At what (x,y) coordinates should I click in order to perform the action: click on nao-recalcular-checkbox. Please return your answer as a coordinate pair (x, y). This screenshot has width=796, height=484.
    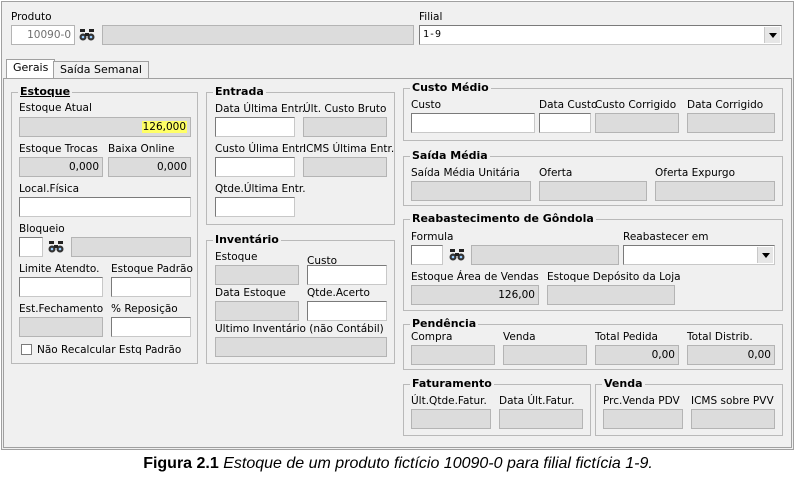
    Looking at the image, I should click on (26, 349).